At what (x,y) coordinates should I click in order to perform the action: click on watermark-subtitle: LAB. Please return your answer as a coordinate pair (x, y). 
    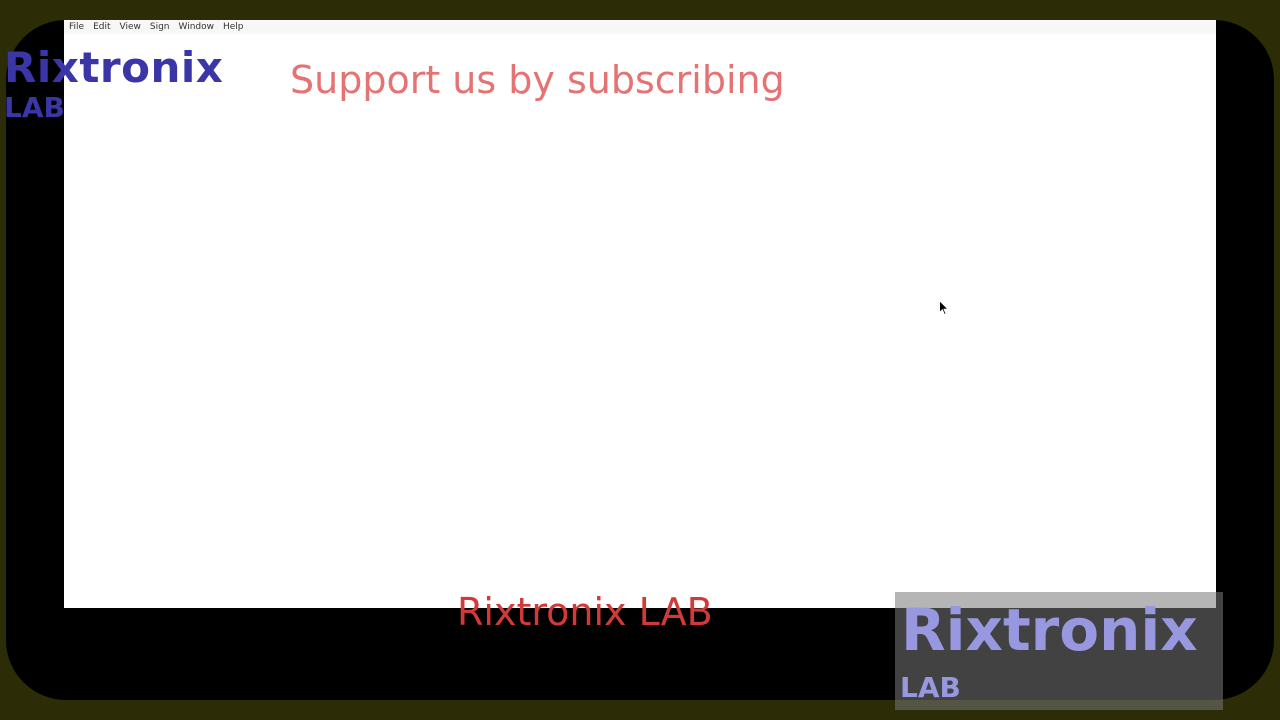
    Looking at the image, I should click on (930, 687).